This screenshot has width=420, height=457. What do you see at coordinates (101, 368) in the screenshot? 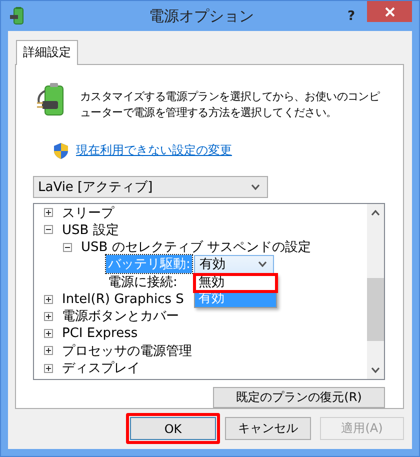
I see `tree-item: ディスプレイ` at bounding box center [101, 368].